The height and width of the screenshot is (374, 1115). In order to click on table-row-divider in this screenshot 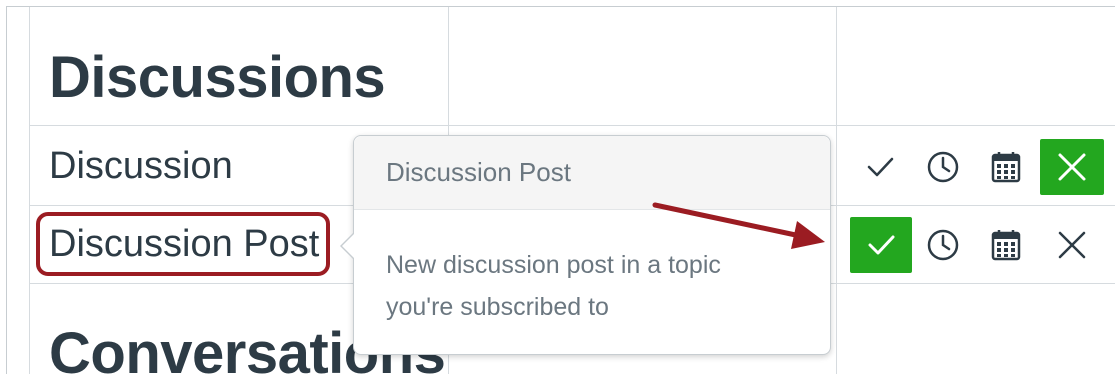, I will do `click(572, 125)`.